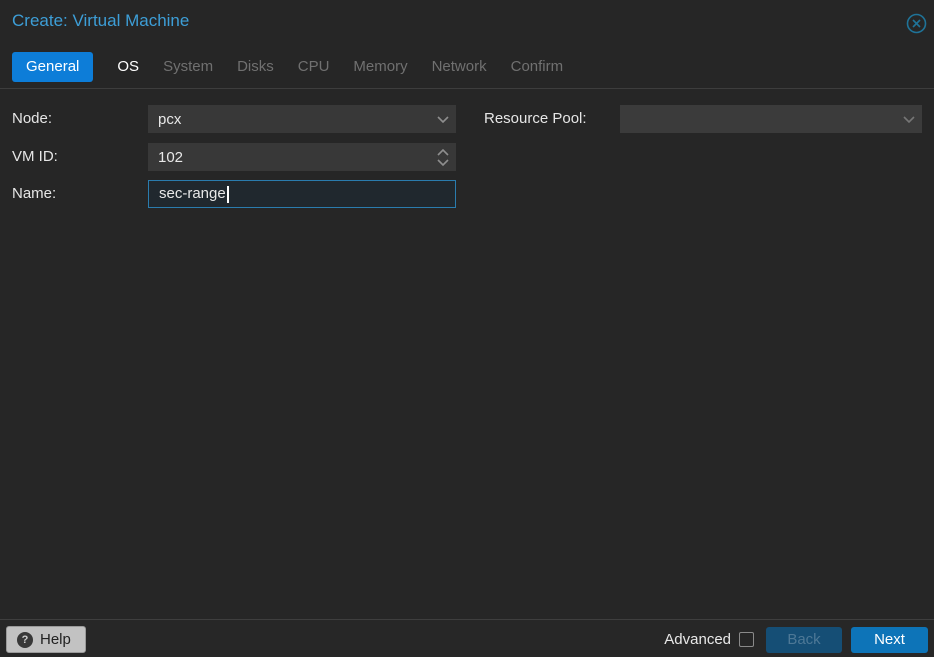 Image resolution: width=934 pixels, height=657 pixels. I want to click on vmid-value: 102, so click(171, 157).